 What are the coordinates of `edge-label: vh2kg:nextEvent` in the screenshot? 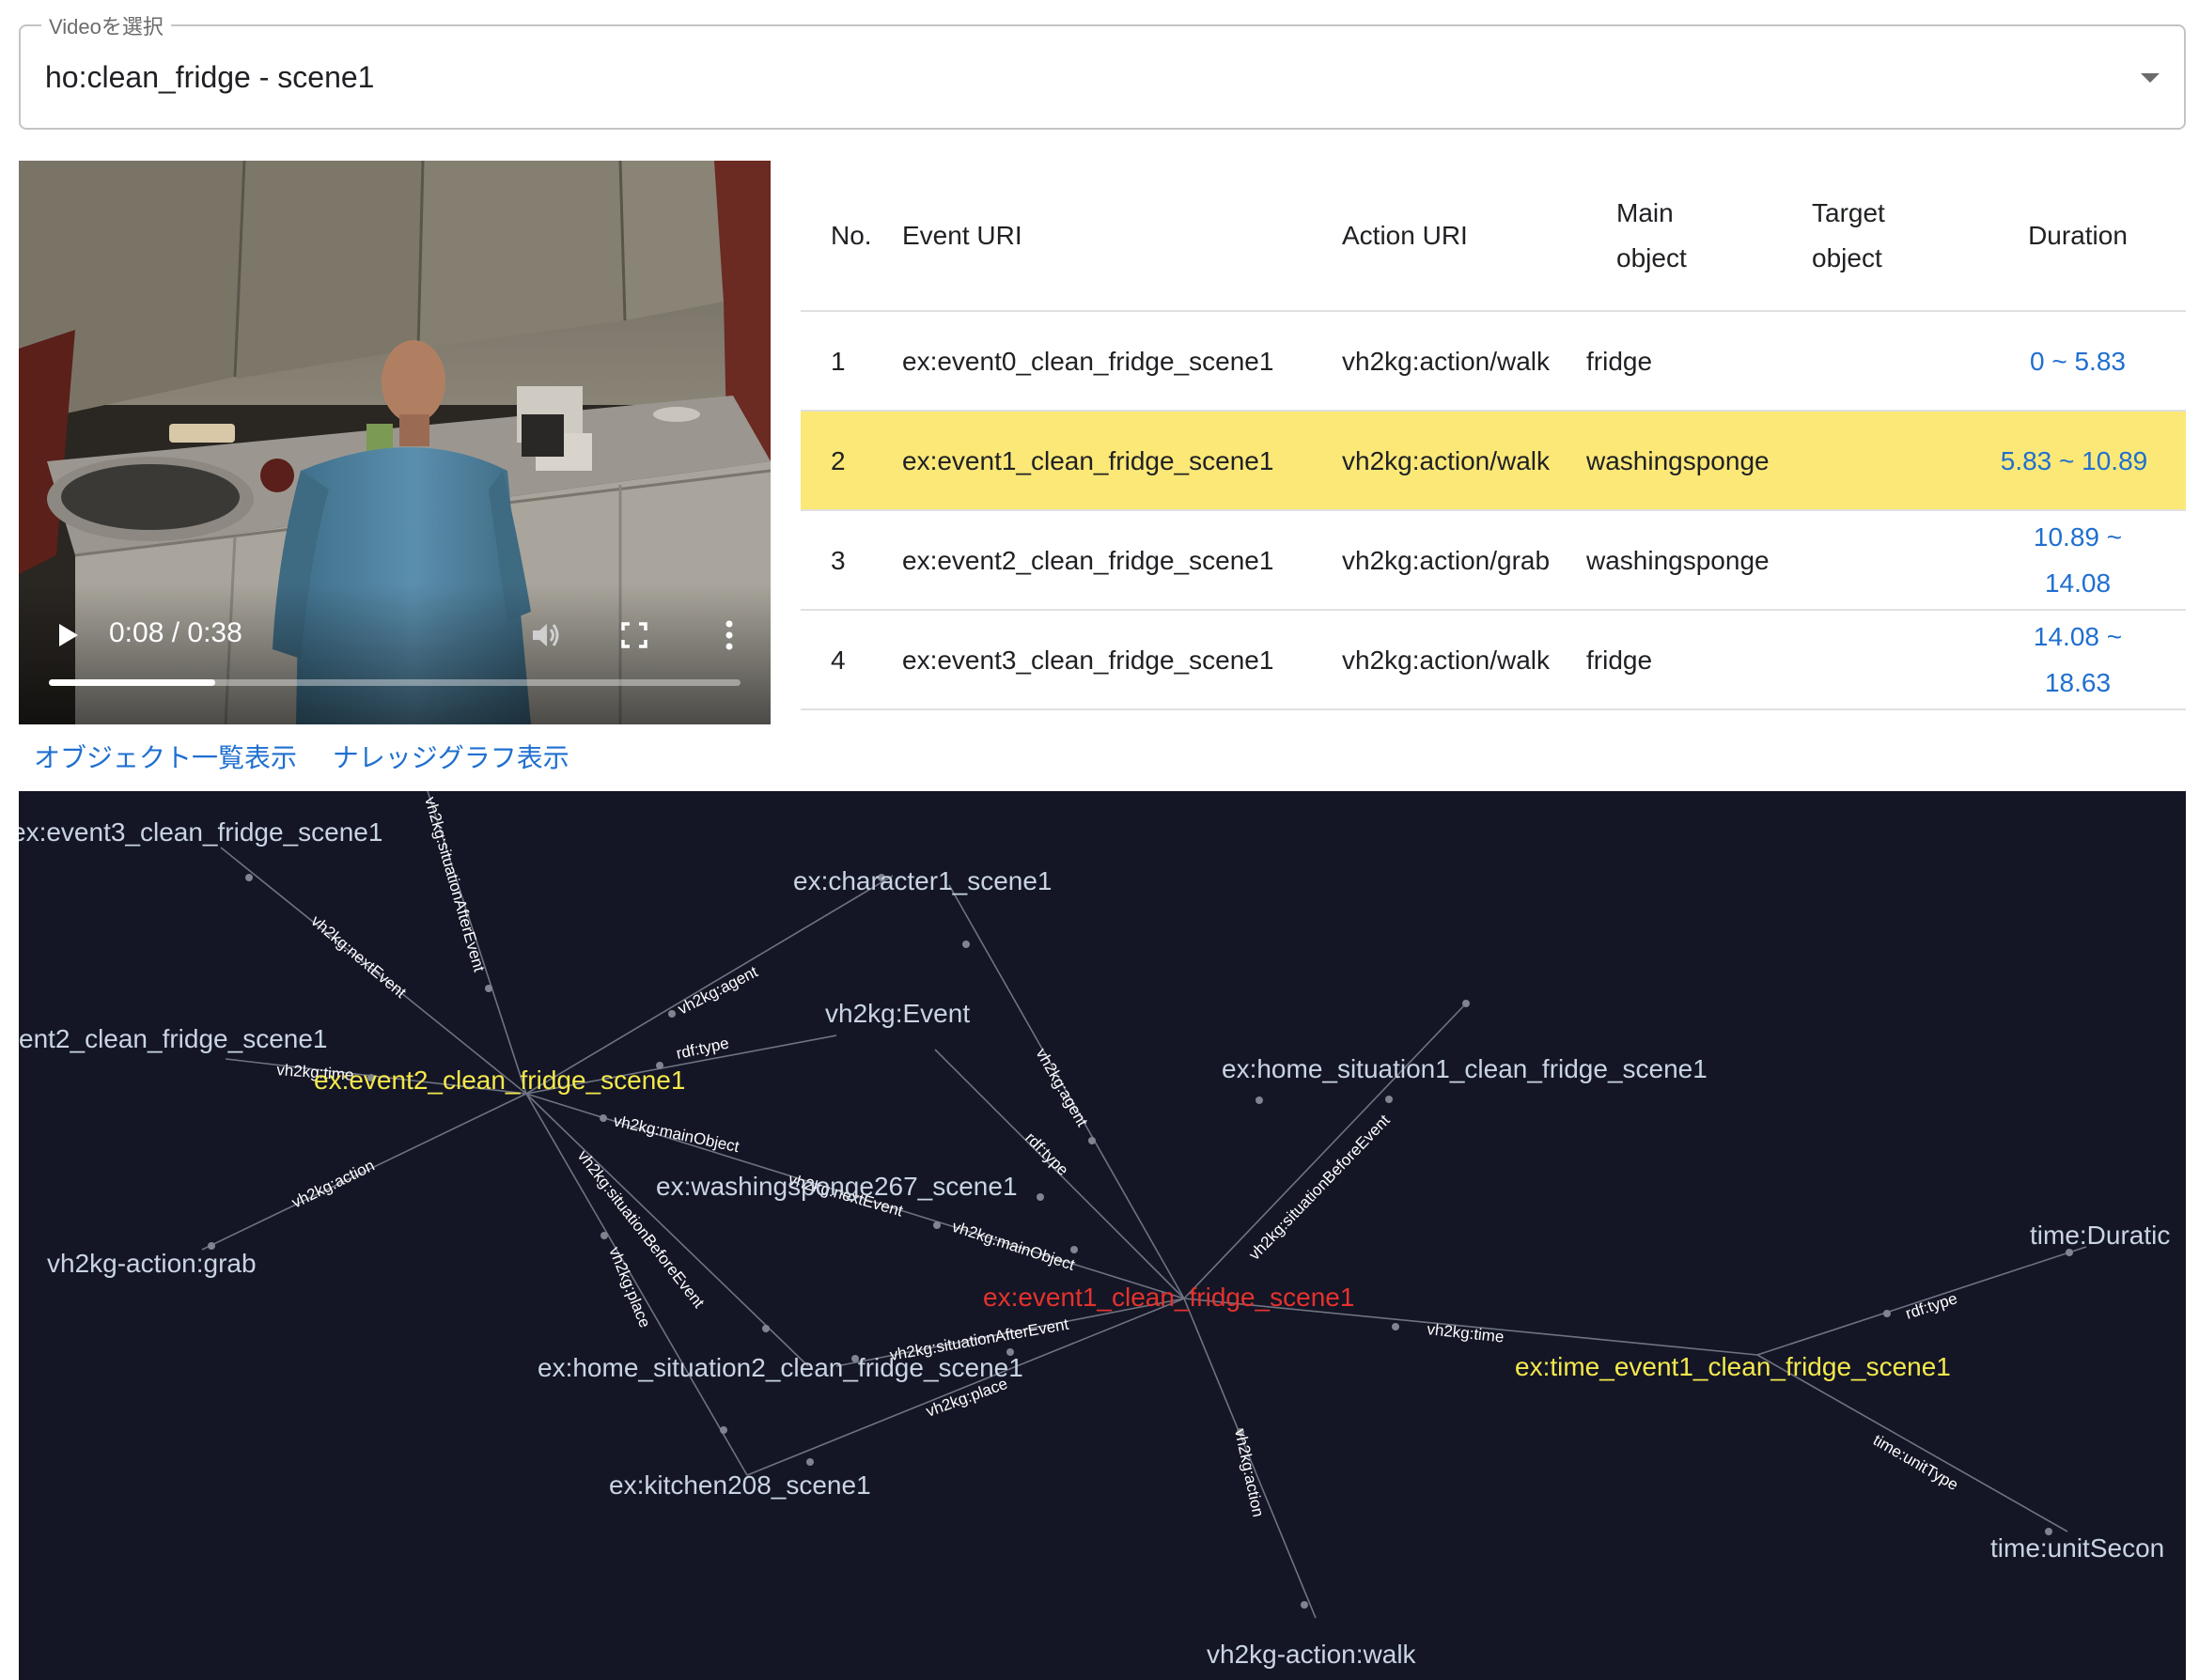 It's located at (358, 957).